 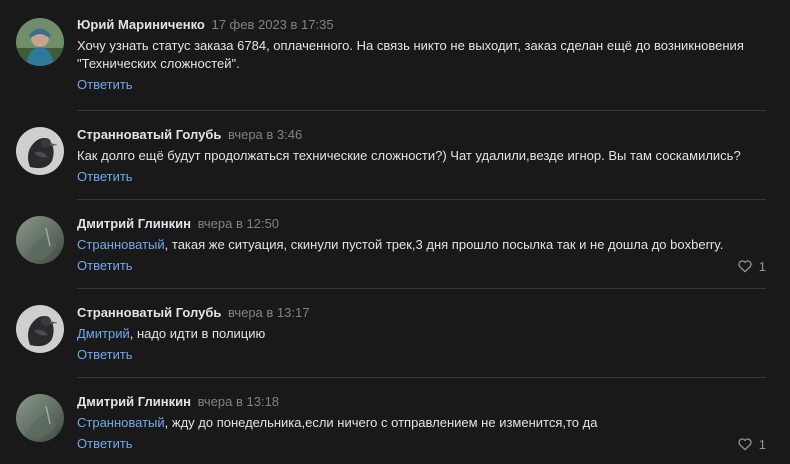 I want to click on comment-header: Дмитрий Глинкин вчера в 12:50, so click(x=421, y=224).